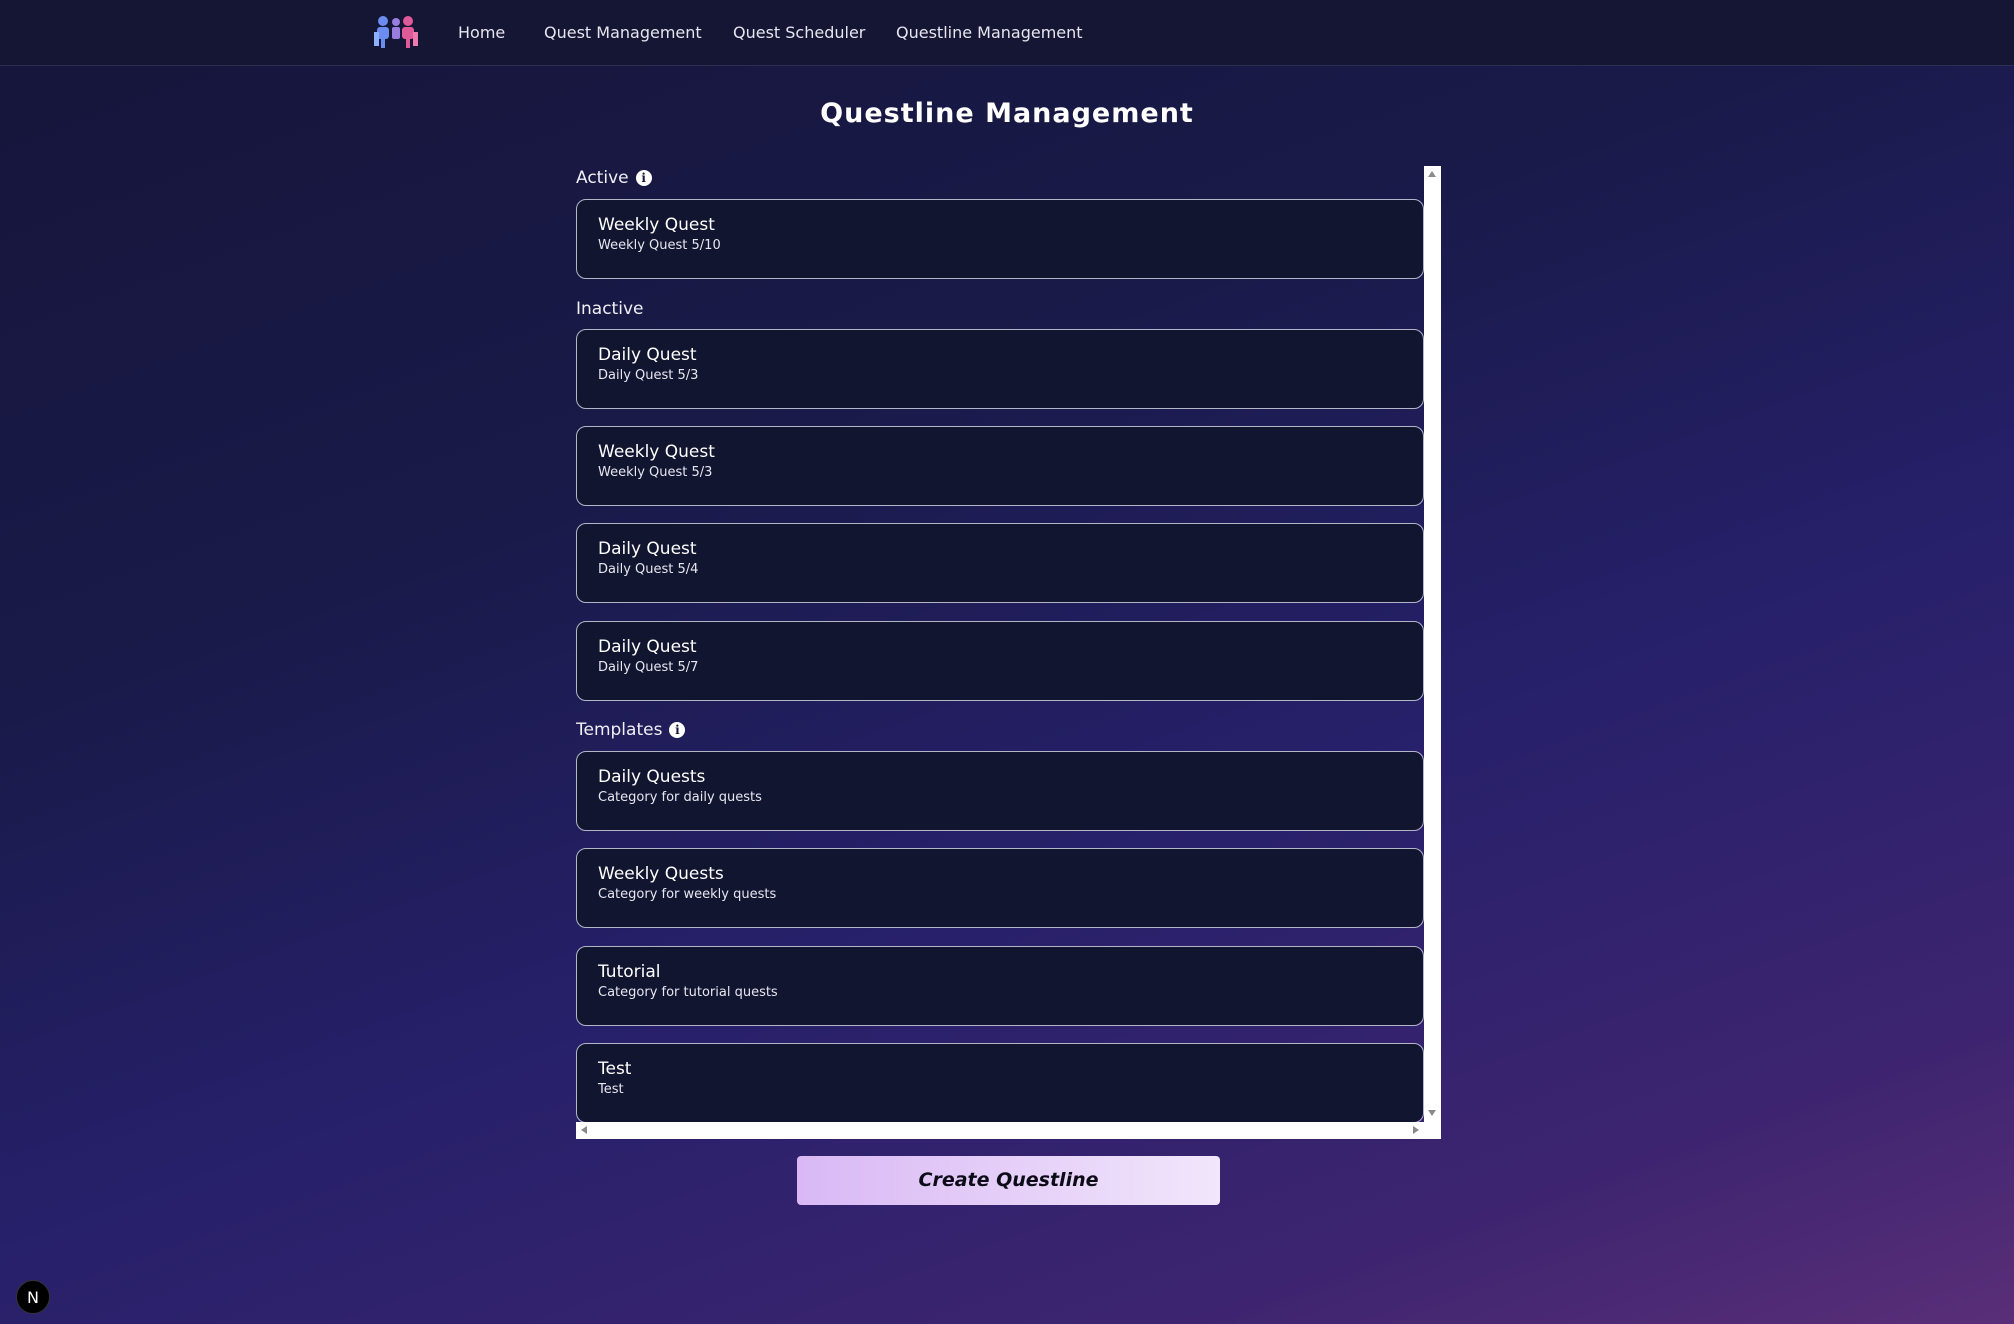 The width and height of the screenshot is (2014, 1324). Describe the element at coordinates (1007, 113) in the screenshot. I see `page-title: Questline Management` at that location.